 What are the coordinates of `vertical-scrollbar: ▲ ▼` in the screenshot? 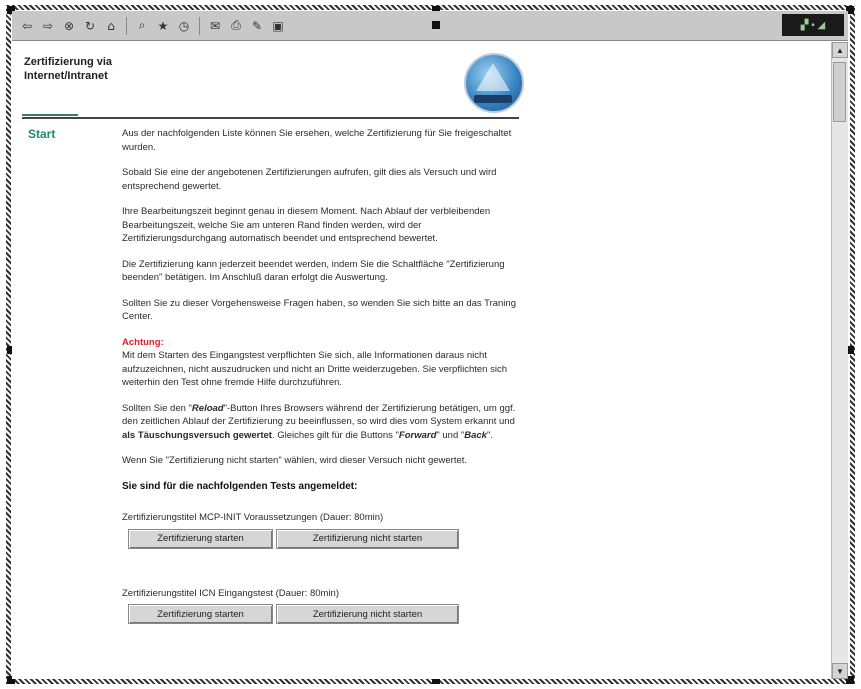 It's located at (839, 360).